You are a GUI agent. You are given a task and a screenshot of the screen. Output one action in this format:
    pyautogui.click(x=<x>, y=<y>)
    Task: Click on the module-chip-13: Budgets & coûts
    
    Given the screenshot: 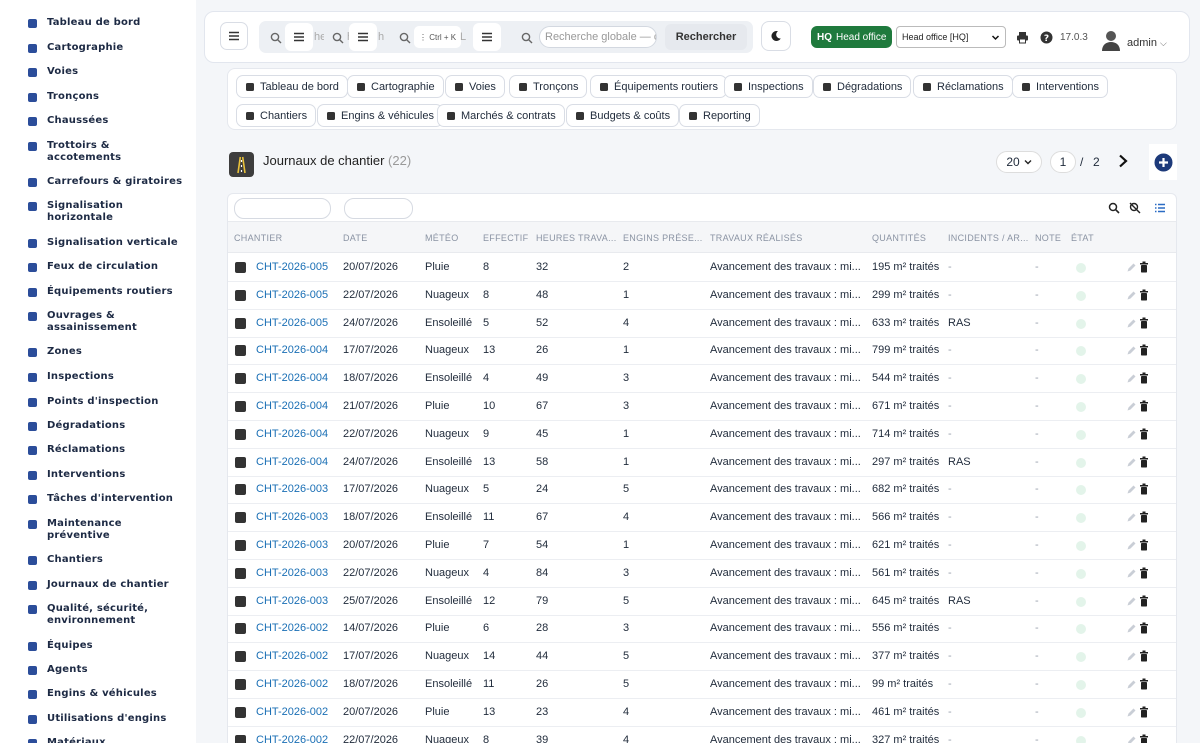 What is the action you would take?
    pyautogui.click(x=623, y=115)
    